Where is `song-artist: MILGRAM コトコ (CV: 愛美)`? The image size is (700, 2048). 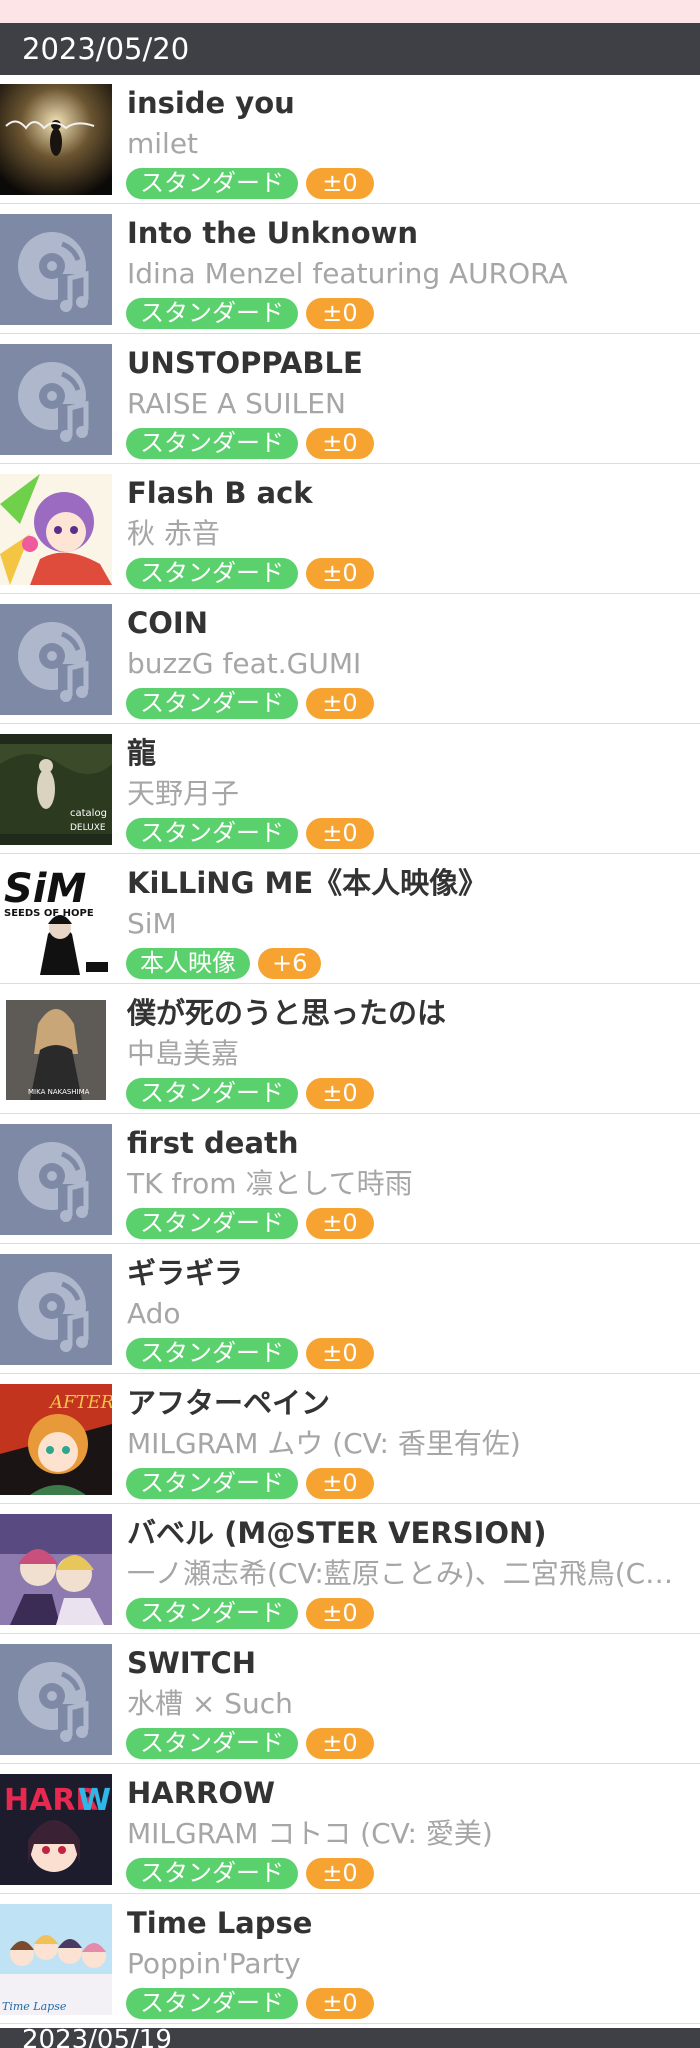
song-artist: MILGRAM コトコ (CV: 愛美) is located at coordinates (310, 1833).